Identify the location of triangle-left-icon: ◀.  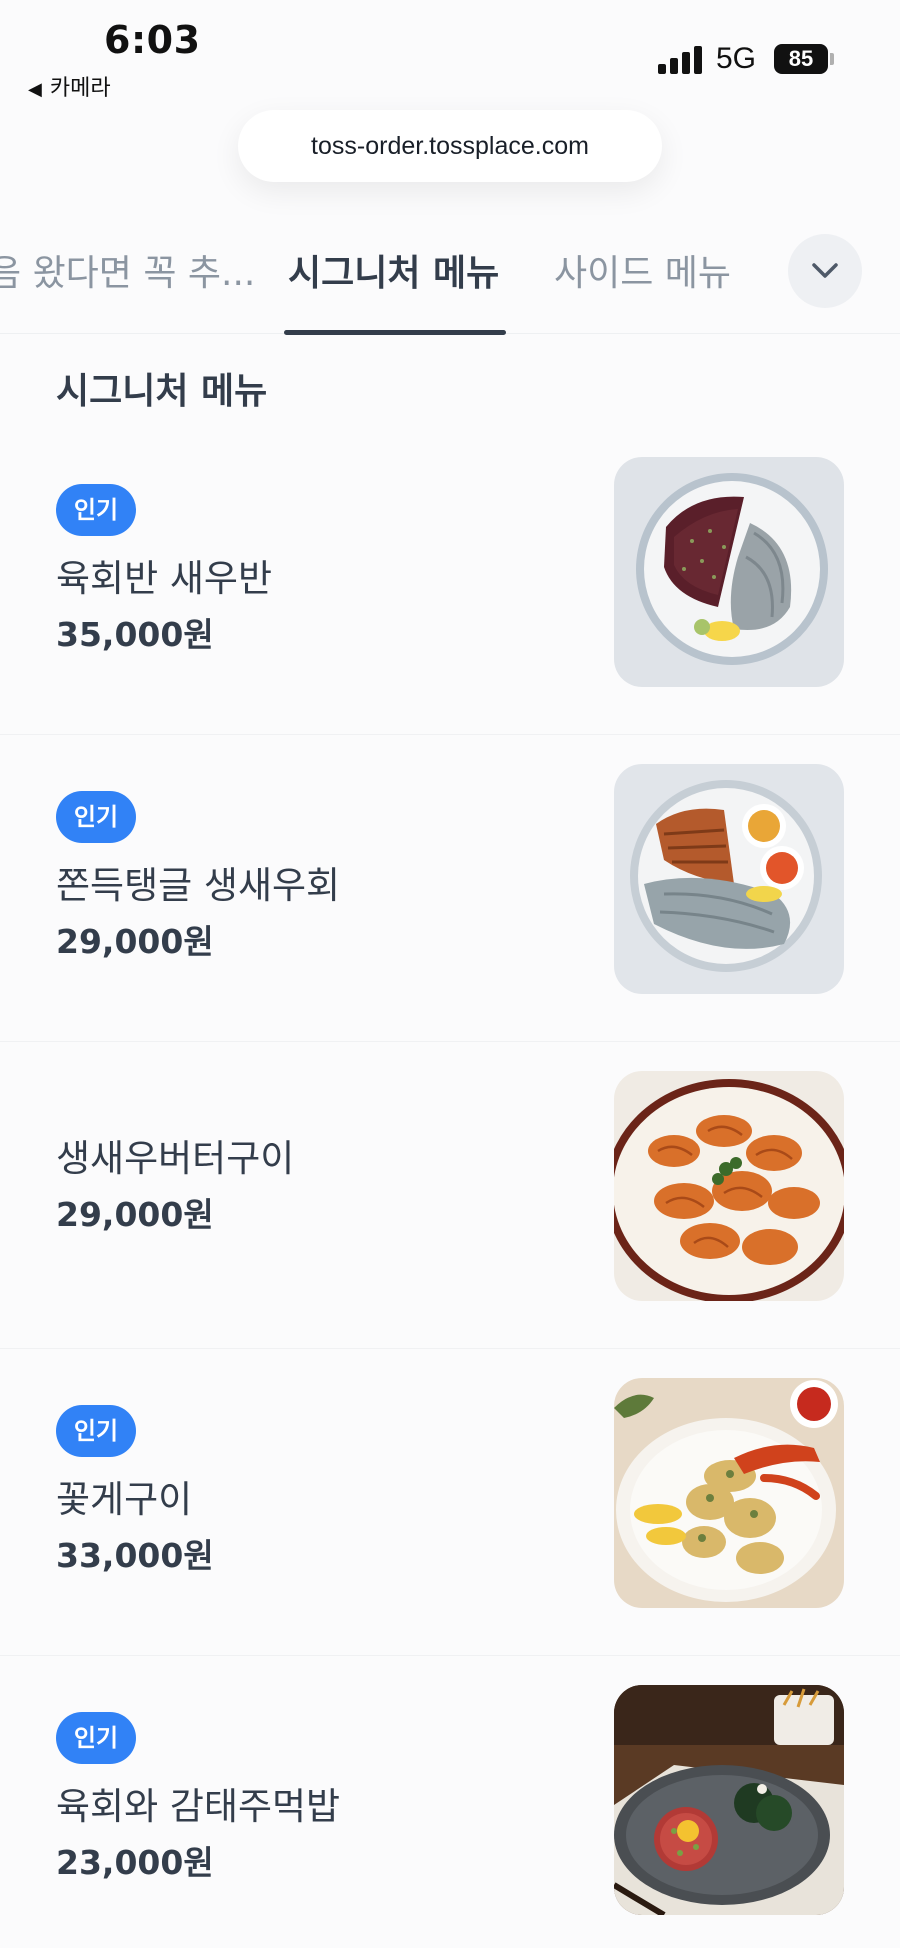
(35, 89).